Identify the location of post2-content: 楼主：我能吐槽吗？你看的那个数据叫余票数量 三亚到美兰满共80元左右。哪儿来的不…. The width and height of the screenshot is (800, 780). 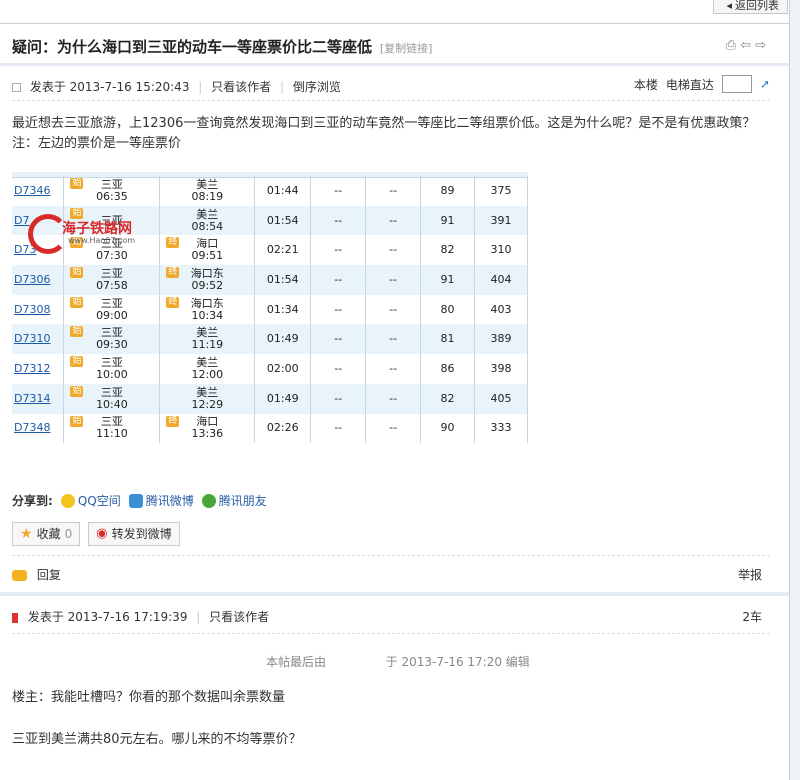
(392, 730).